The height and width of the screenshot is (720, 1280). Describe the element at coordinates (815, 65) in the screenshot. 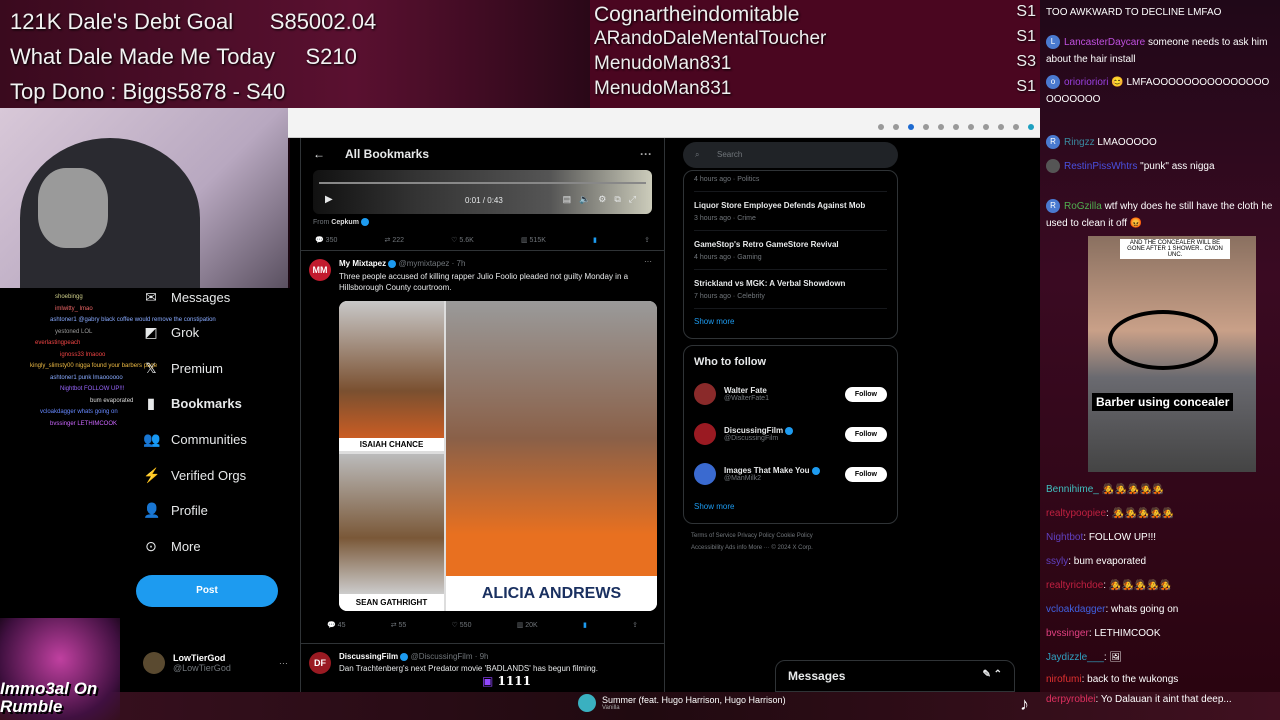

I see `donor-row: MenudoMan831 S3` at that location.